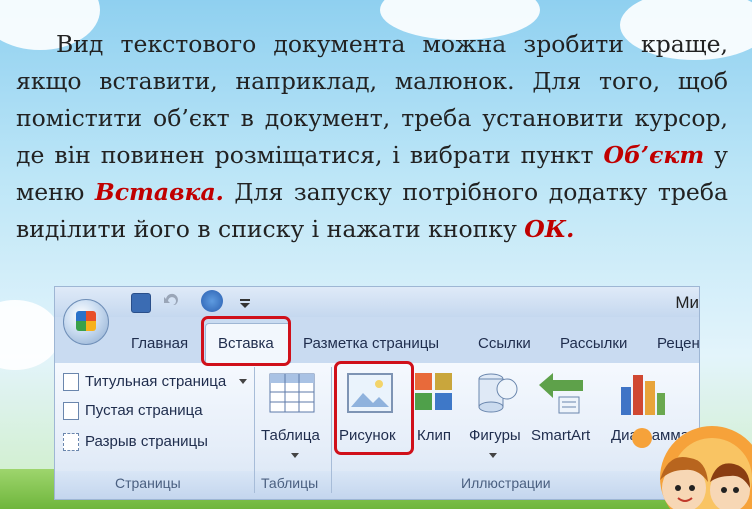  What do you see at coordinates (212, 301) in the screenshot?
I see `redo-icon` at bounding box center [212, 301].